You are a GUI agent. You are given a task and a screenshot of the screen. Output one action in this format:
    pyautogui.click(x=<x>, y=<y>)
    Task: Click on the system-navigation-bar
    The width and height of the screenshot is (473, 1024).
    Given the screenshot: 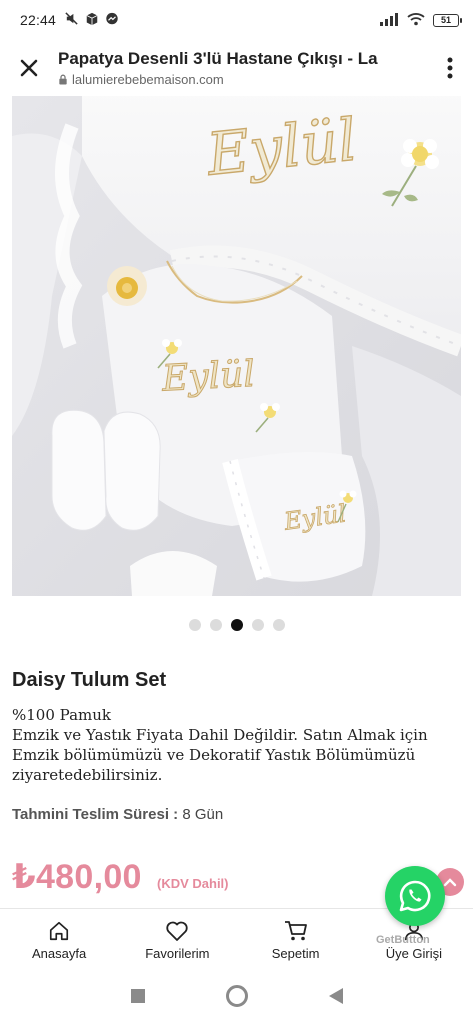 What is the action you would take?
    pyautogui.click(x=236, y=998)
    